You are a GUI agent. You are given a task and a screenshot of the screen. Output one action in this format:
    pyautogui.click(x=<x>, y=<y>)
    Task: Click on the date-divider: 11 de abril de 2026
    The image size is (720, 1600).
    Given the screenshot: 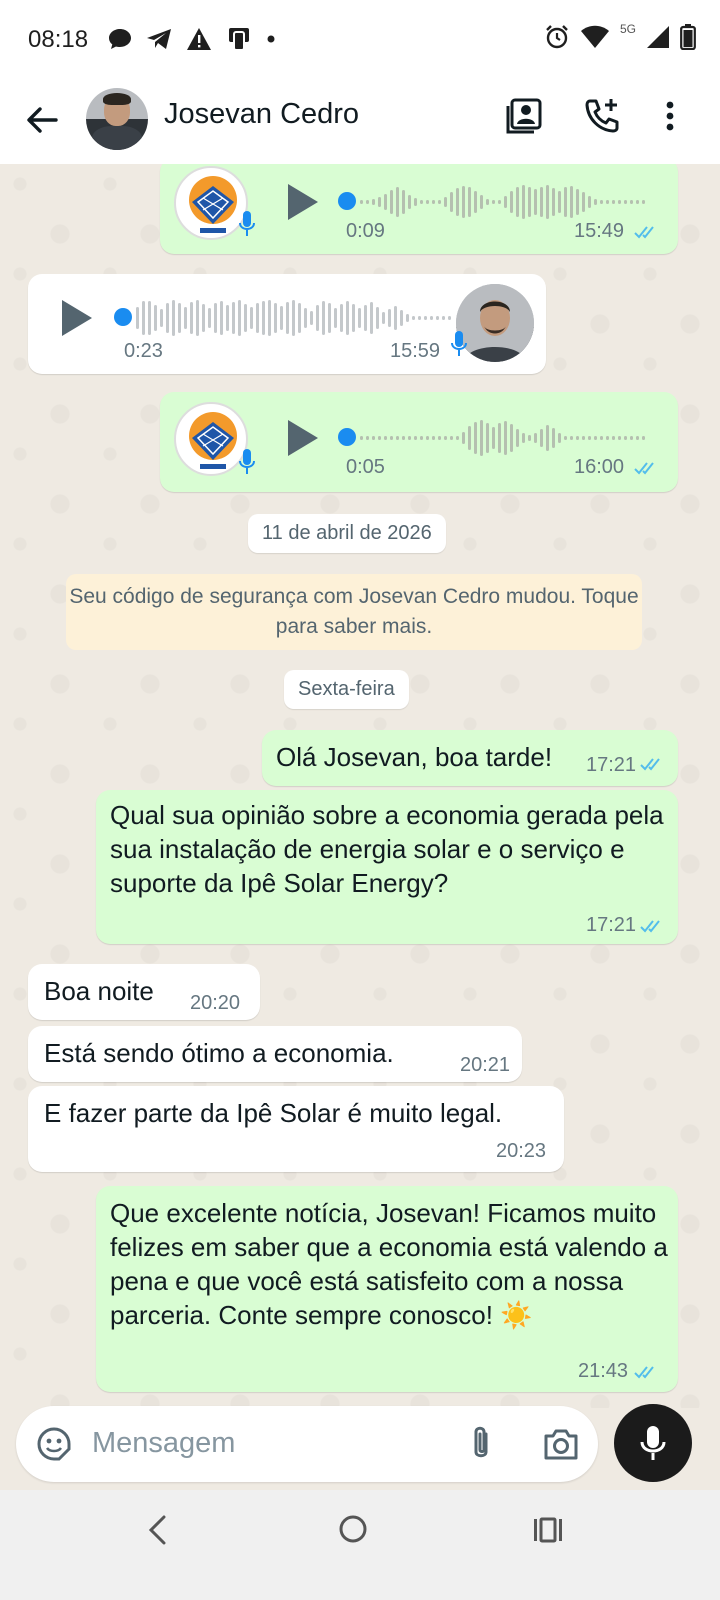 What is the action you would take?
    pyautogui.click(x=347, y=533)
    